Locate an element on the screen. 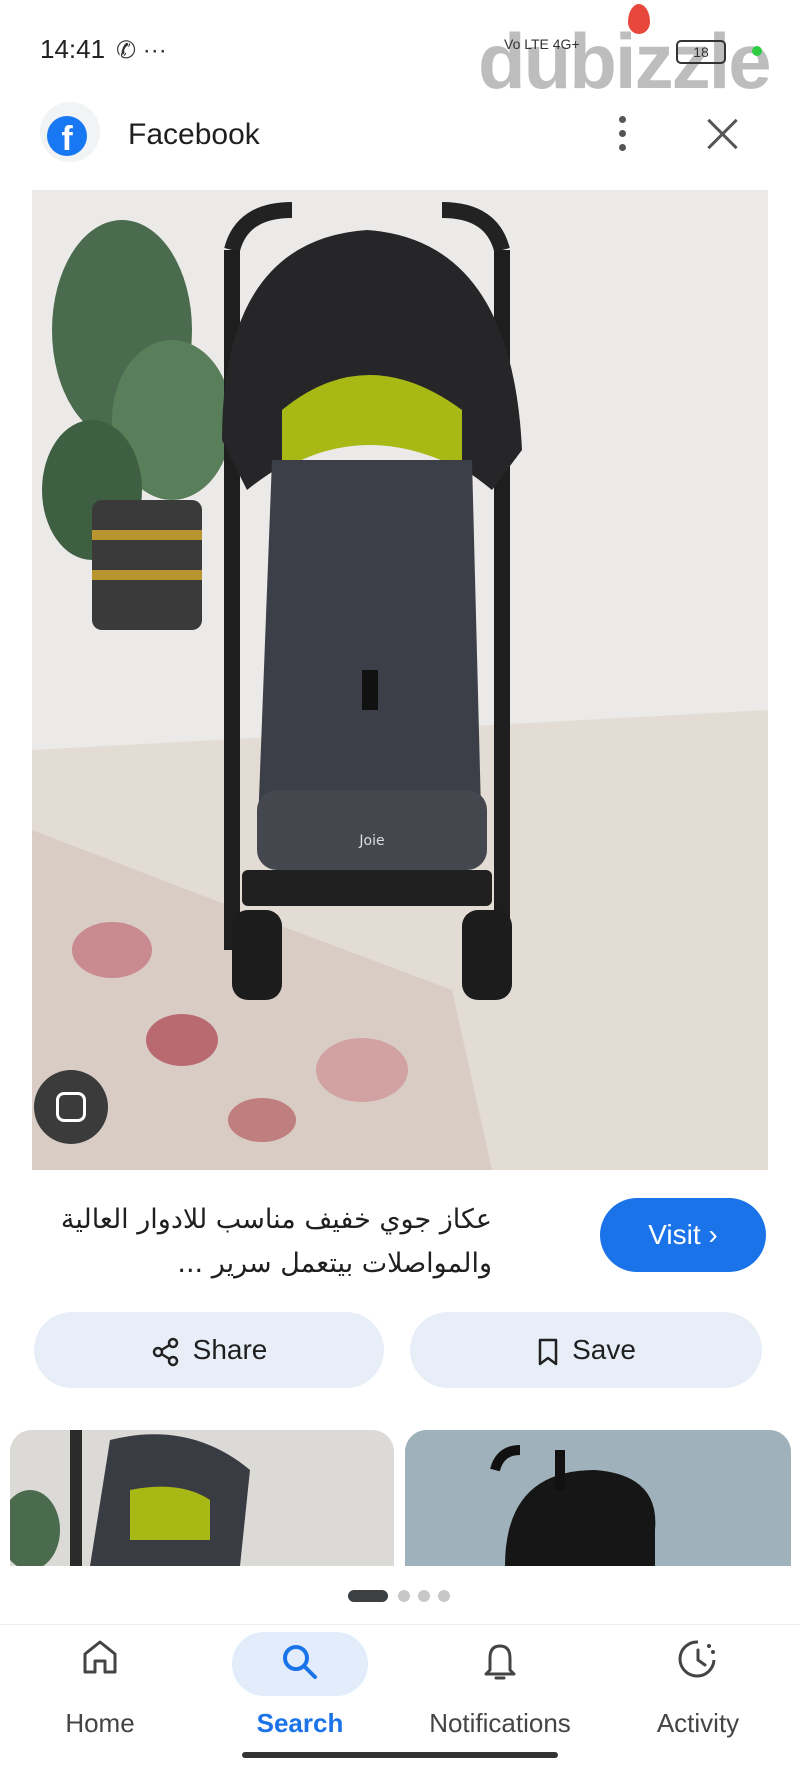 The width and height of the screenshot is (800, 1772). share-label: Share is located at coordinates (230, 1349).